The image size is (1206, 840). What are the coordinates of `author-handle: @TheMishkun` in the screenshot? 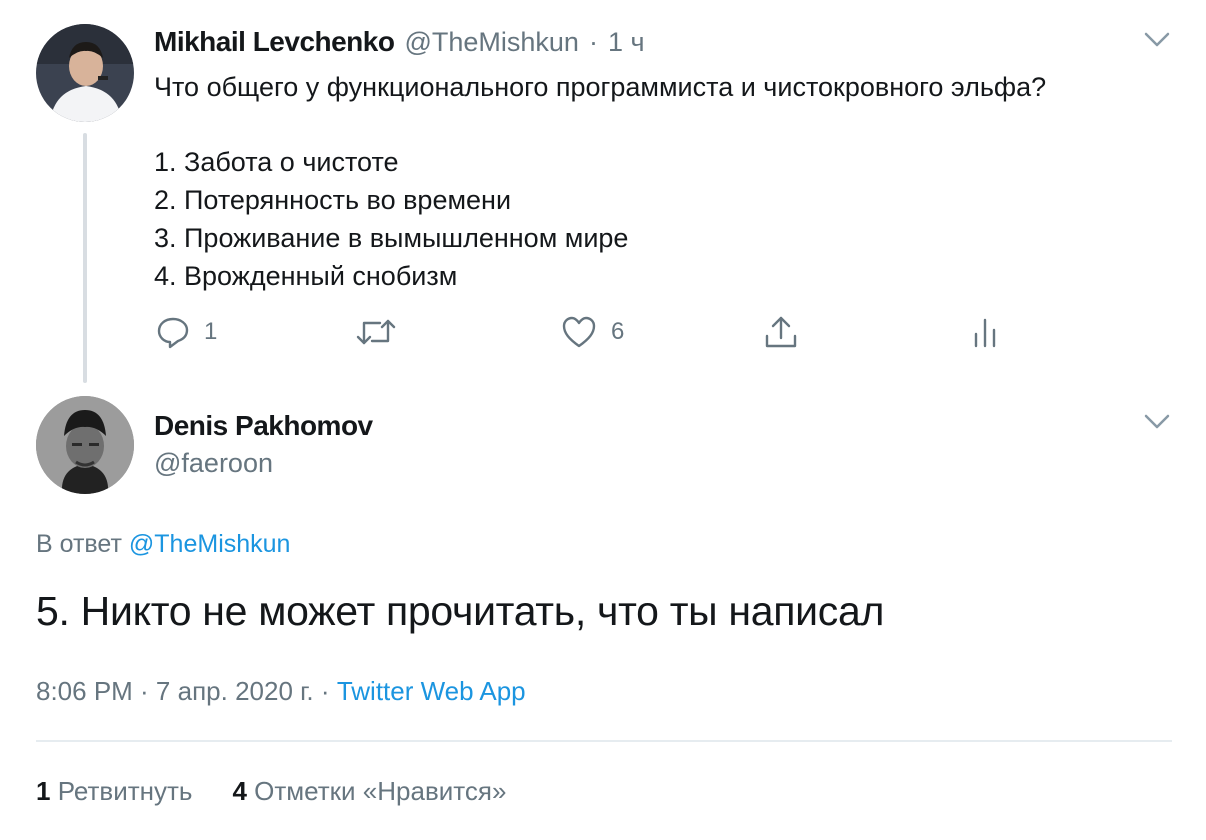 It's located at (491, 42).